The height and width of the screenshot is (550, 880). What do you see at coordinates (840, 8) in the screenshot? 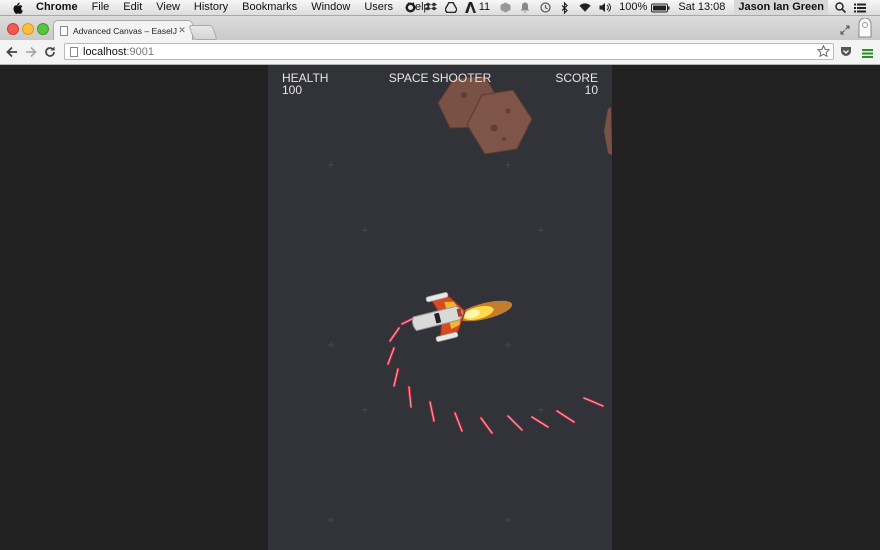
I see `spotlight-search-icon` at bounding box center [840, 8].